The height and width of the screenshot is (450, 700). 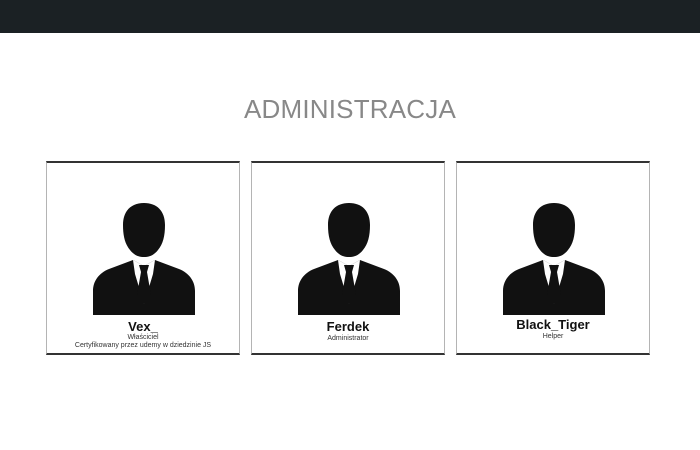 I want to click on member-name: Ferdek, so click(x=348, y=326).